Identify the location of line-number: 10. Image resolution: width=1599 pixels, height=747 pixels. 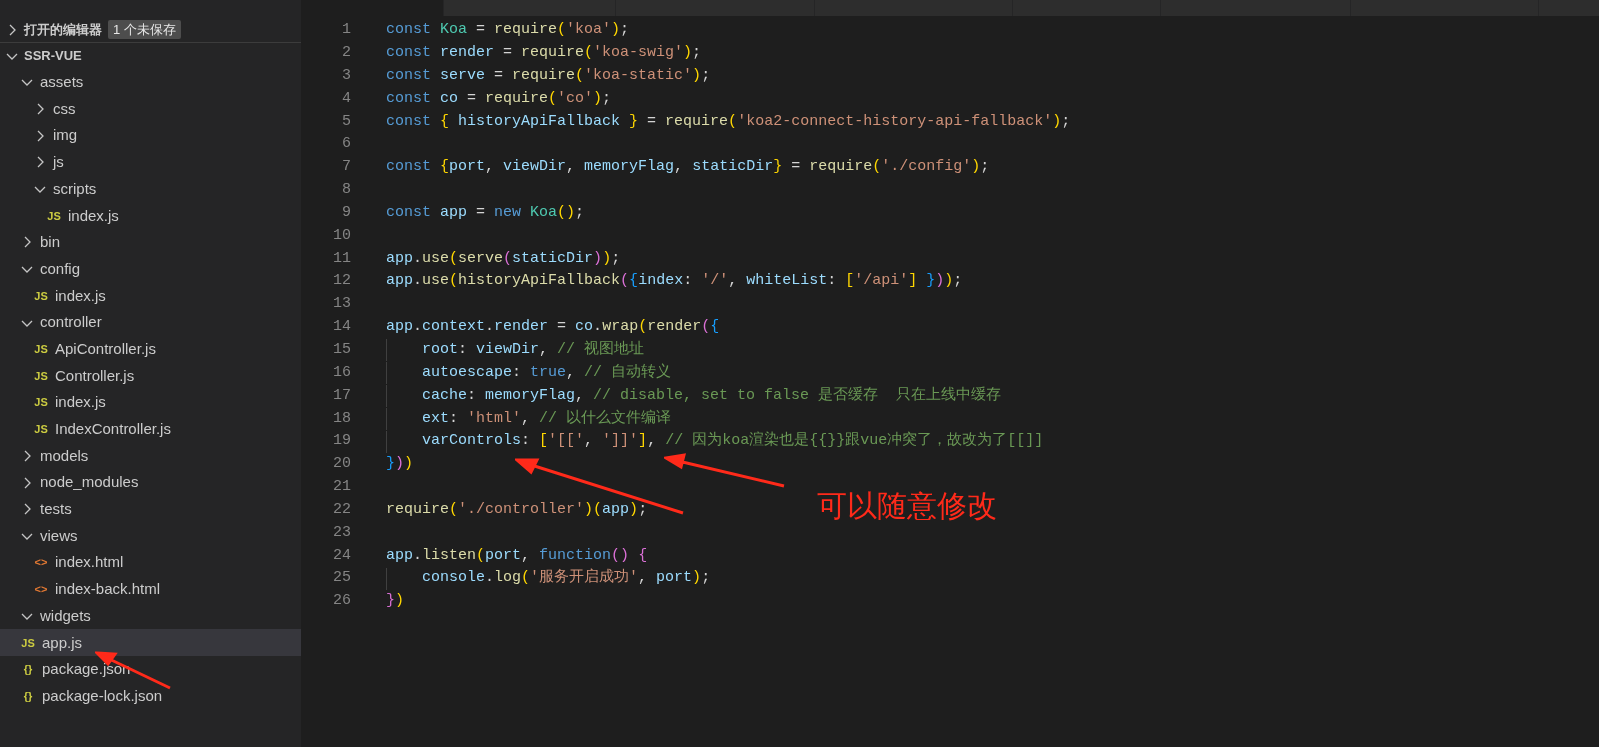
(341, 235).